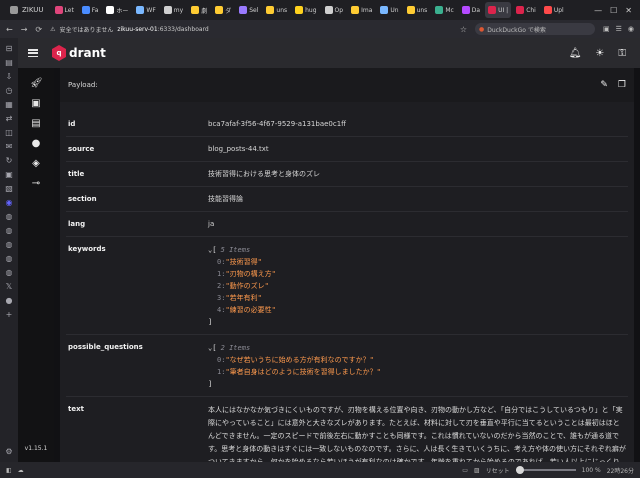 Image resolution: width=640 pixels, height=478 pixels. Describe the element at coordinates (151, 10) in the screenshot. I see `tab-label: WF` at that location.